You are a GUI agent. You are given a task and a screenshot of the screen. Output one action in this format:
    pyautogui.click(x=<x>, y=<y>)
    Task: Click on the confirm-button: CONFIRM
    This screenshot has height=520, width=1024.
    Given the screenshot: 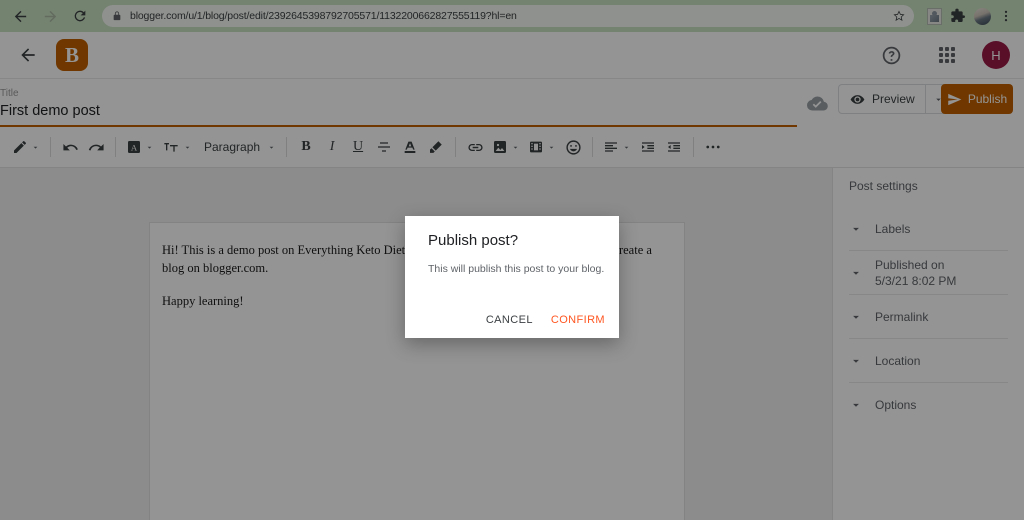 What is the action you would take?
    pyautogui.click(x=578, y=320)
    